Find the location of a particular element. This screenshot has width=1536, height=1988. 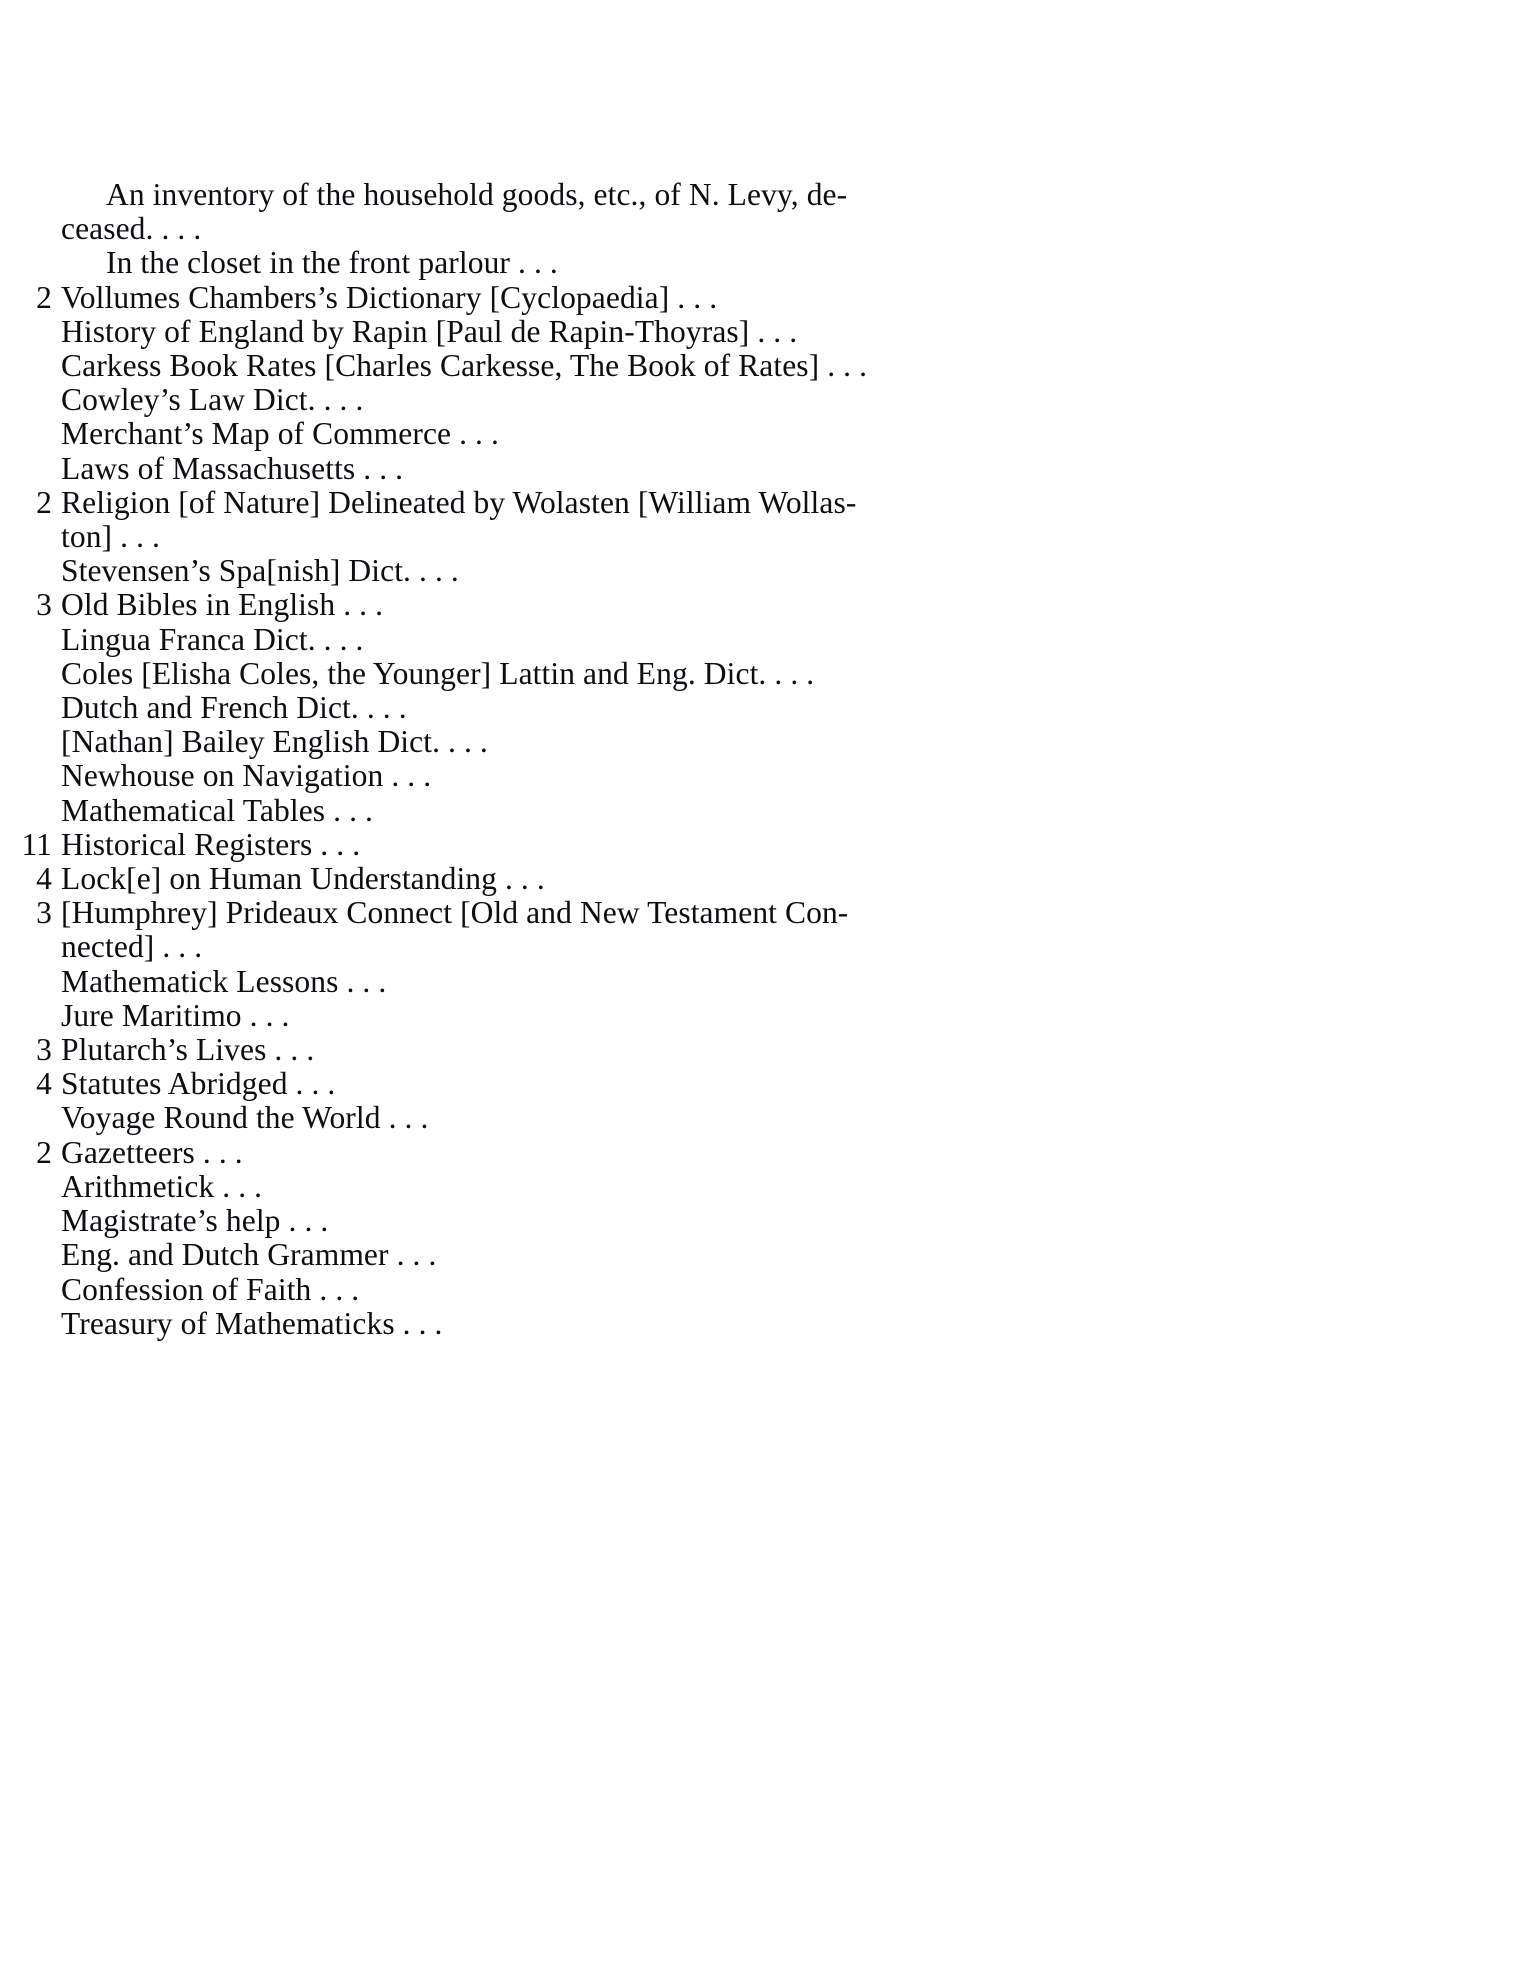

entry-text: Old Bibles in English . . . is located at coordinates (222, 605).